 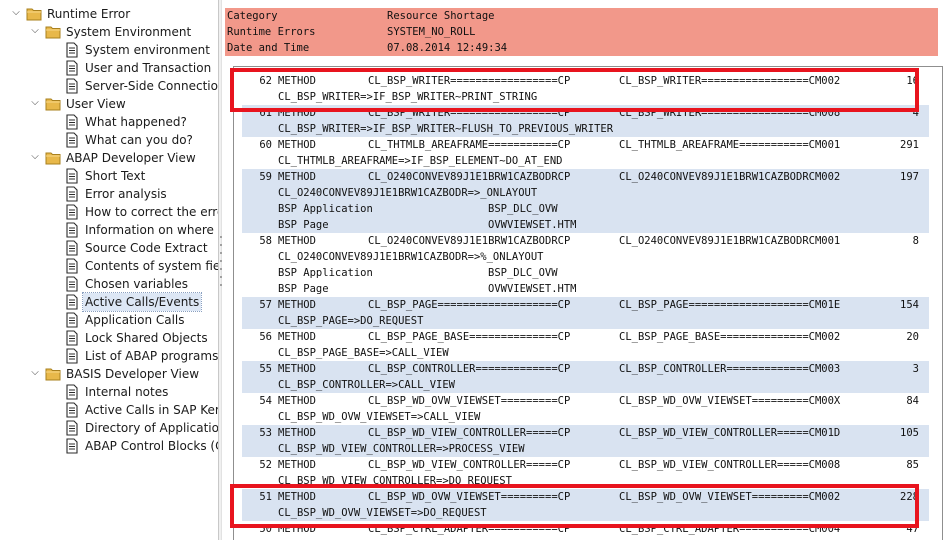 I want to click on call-include: CL_BSP_WD_VIEW_CONTROLLER=====CM01D, so click(x=730, y=433).